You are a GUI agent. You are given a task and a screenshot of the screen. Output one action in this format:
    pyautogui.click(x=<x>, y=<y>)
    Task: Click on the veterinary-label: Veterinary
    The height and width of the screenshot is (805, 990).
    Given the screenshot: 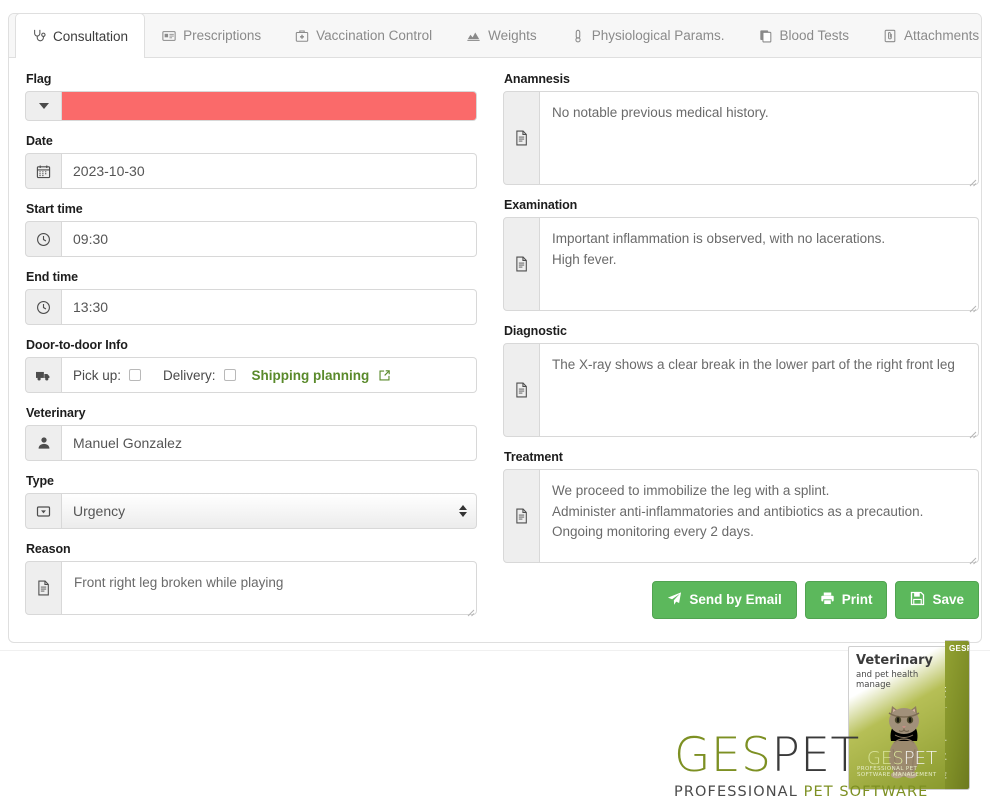 What is the action you would take?
    pyautogui.click(x=56, y=413)
    